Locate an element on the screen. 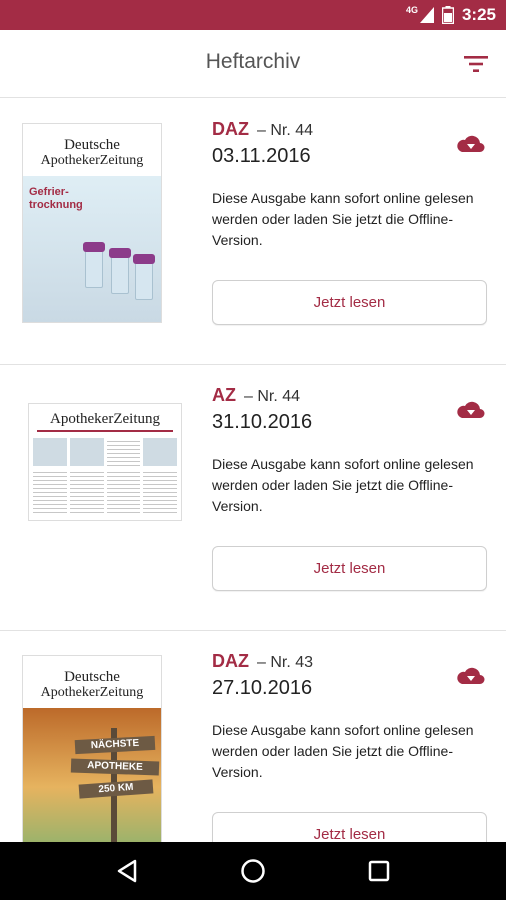 The image size is (506, 900). issue-cover: ApothekerZeitung is located at coordinates (105, 462).